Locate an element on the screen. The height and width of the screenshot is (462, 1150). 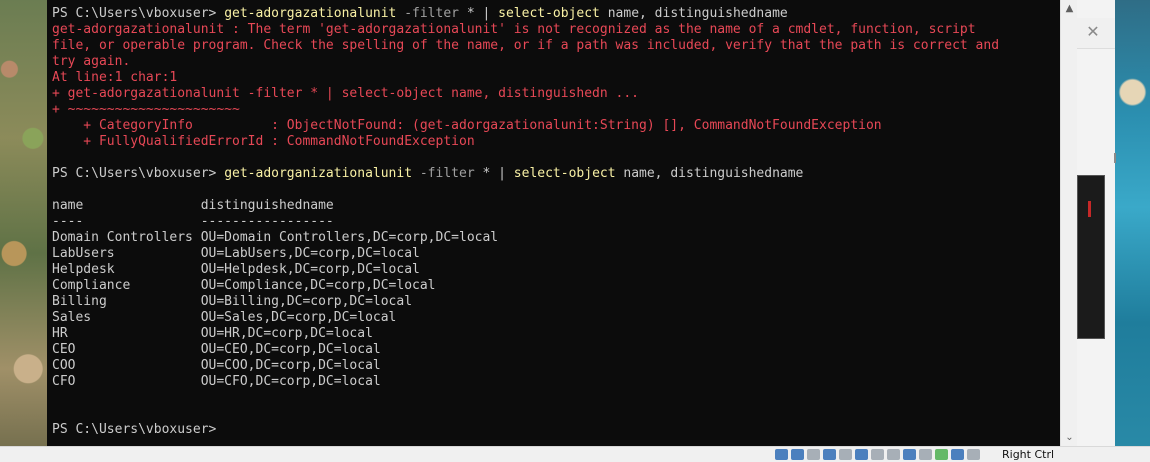
output-text: CEO OU=CEO,DC=corp,DC=local is located at coordinates (216, 349).